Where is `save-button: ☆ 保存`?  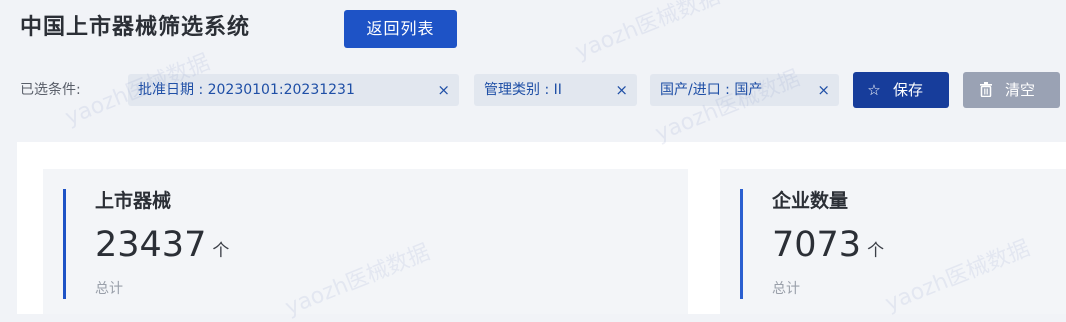
save-button: ☆ 保存 is located at coordinates (901, 90).